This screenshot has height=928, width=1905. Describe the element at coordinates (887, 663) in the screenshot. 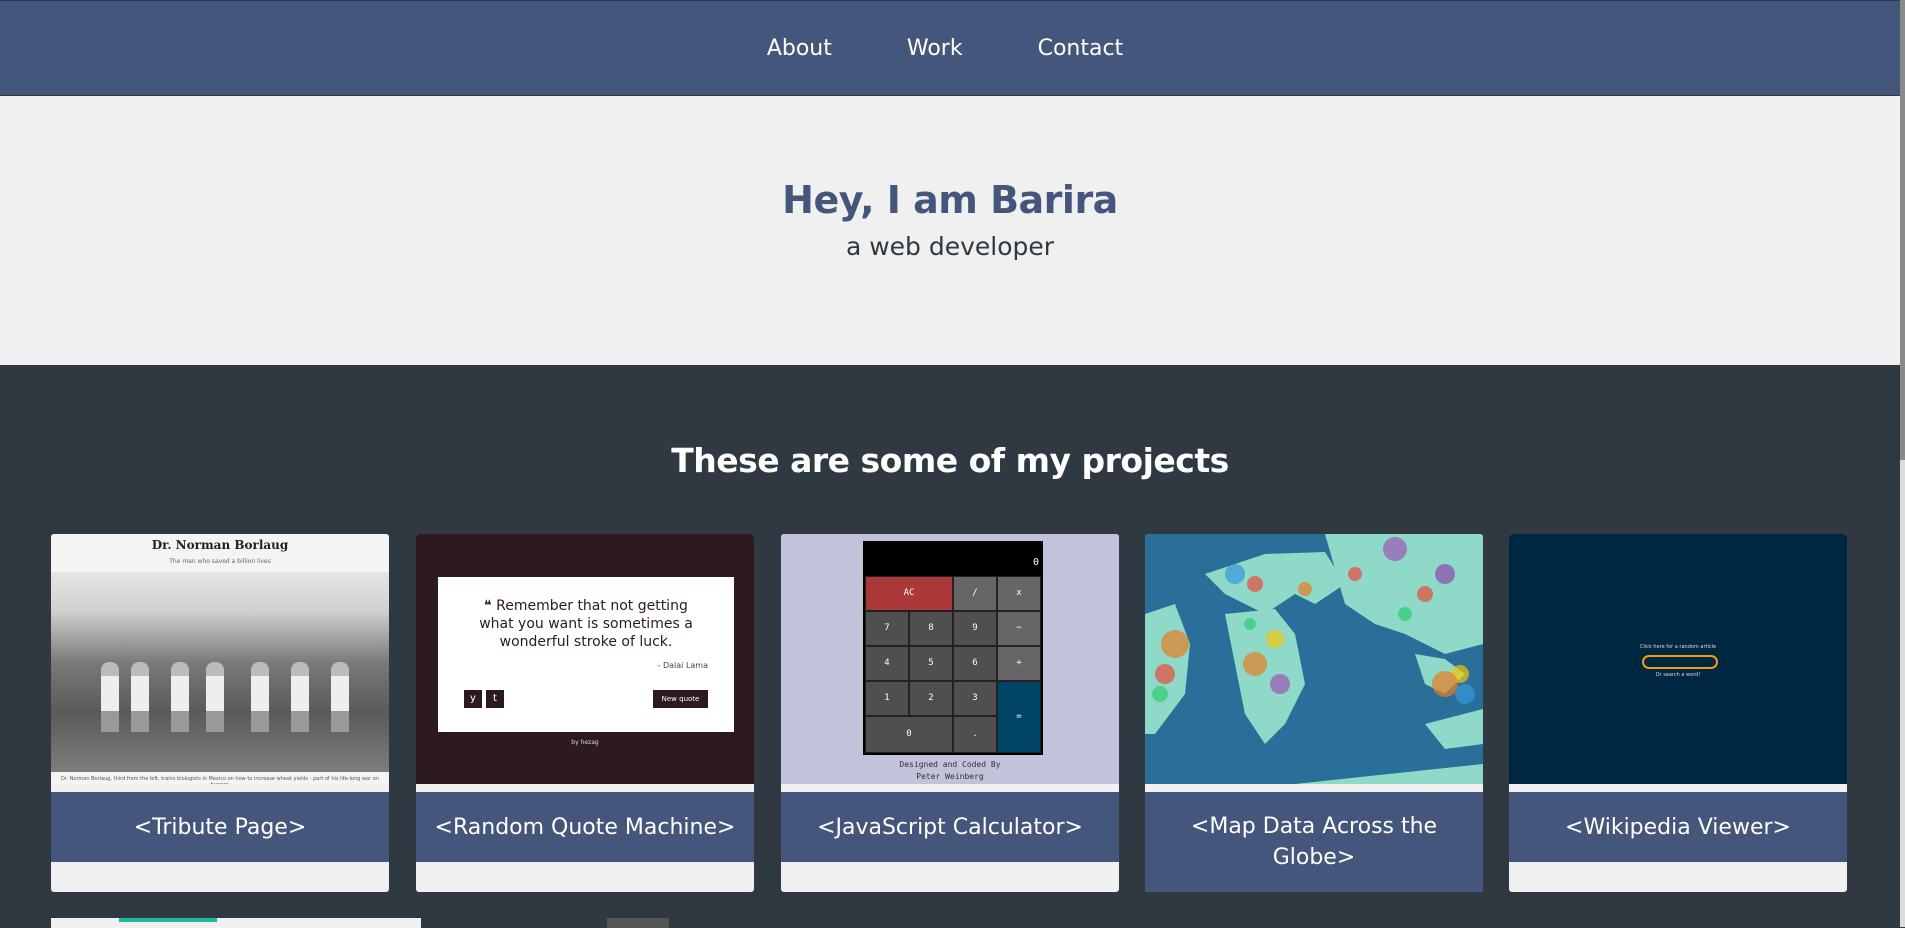

I see `calc-key: 4` at that location.